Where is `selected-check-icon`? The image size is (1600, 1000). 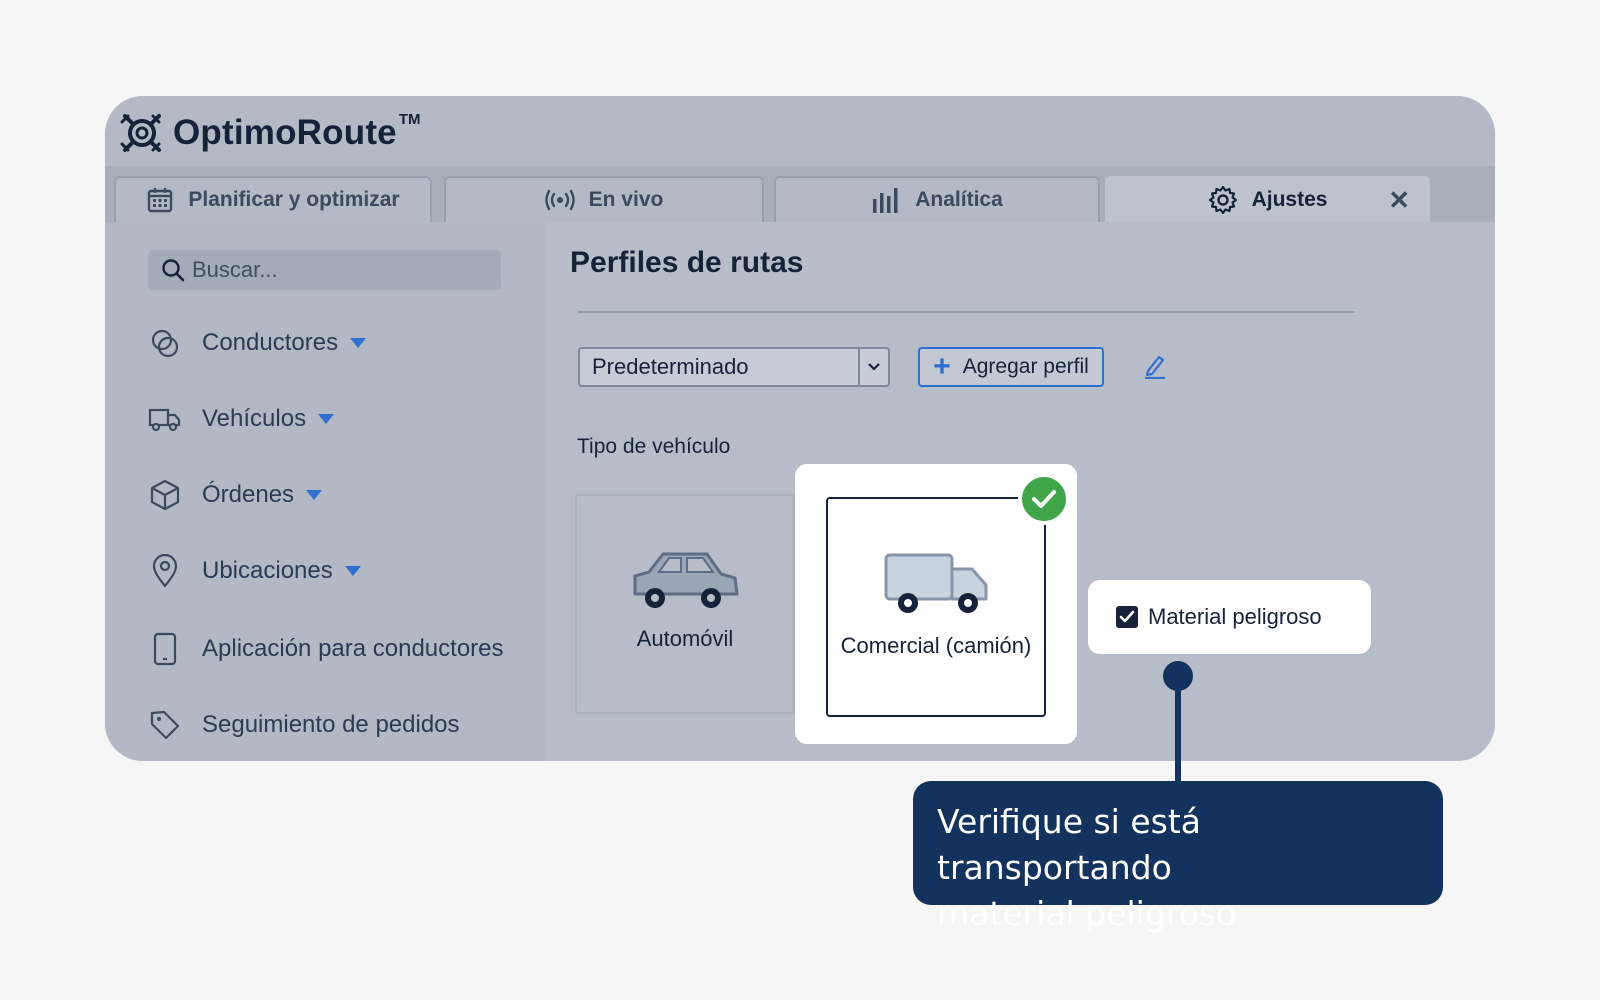
selected-check-icon is located at coordinates (1044, 499).